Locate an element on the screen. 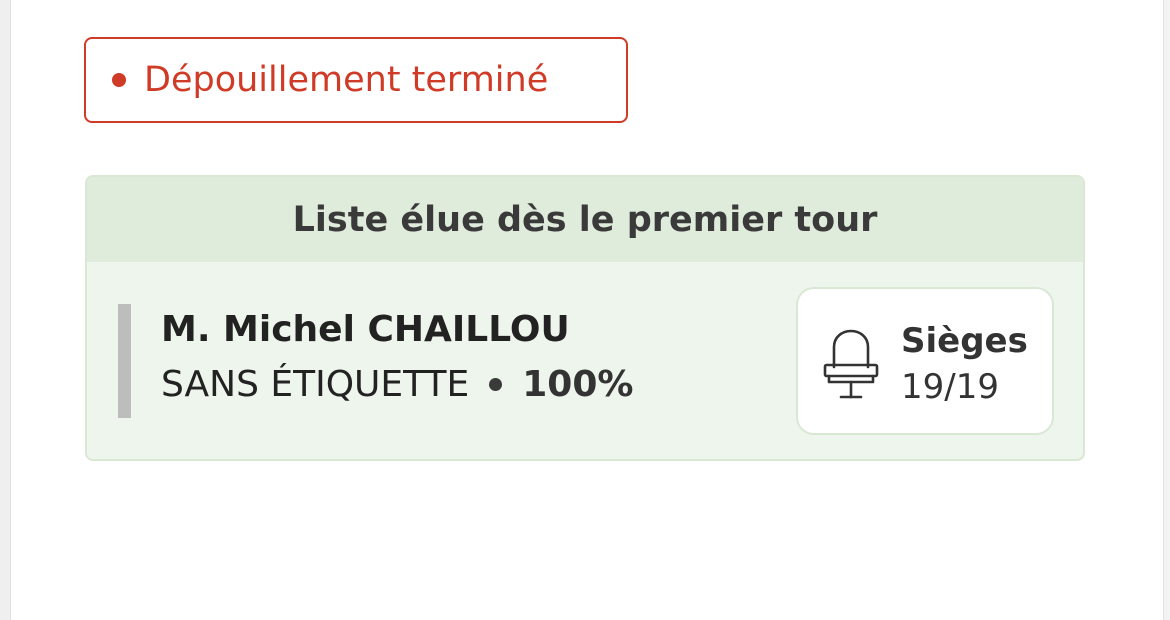  status-label: Dépouillement terminé is located at coordinates (346, 80).